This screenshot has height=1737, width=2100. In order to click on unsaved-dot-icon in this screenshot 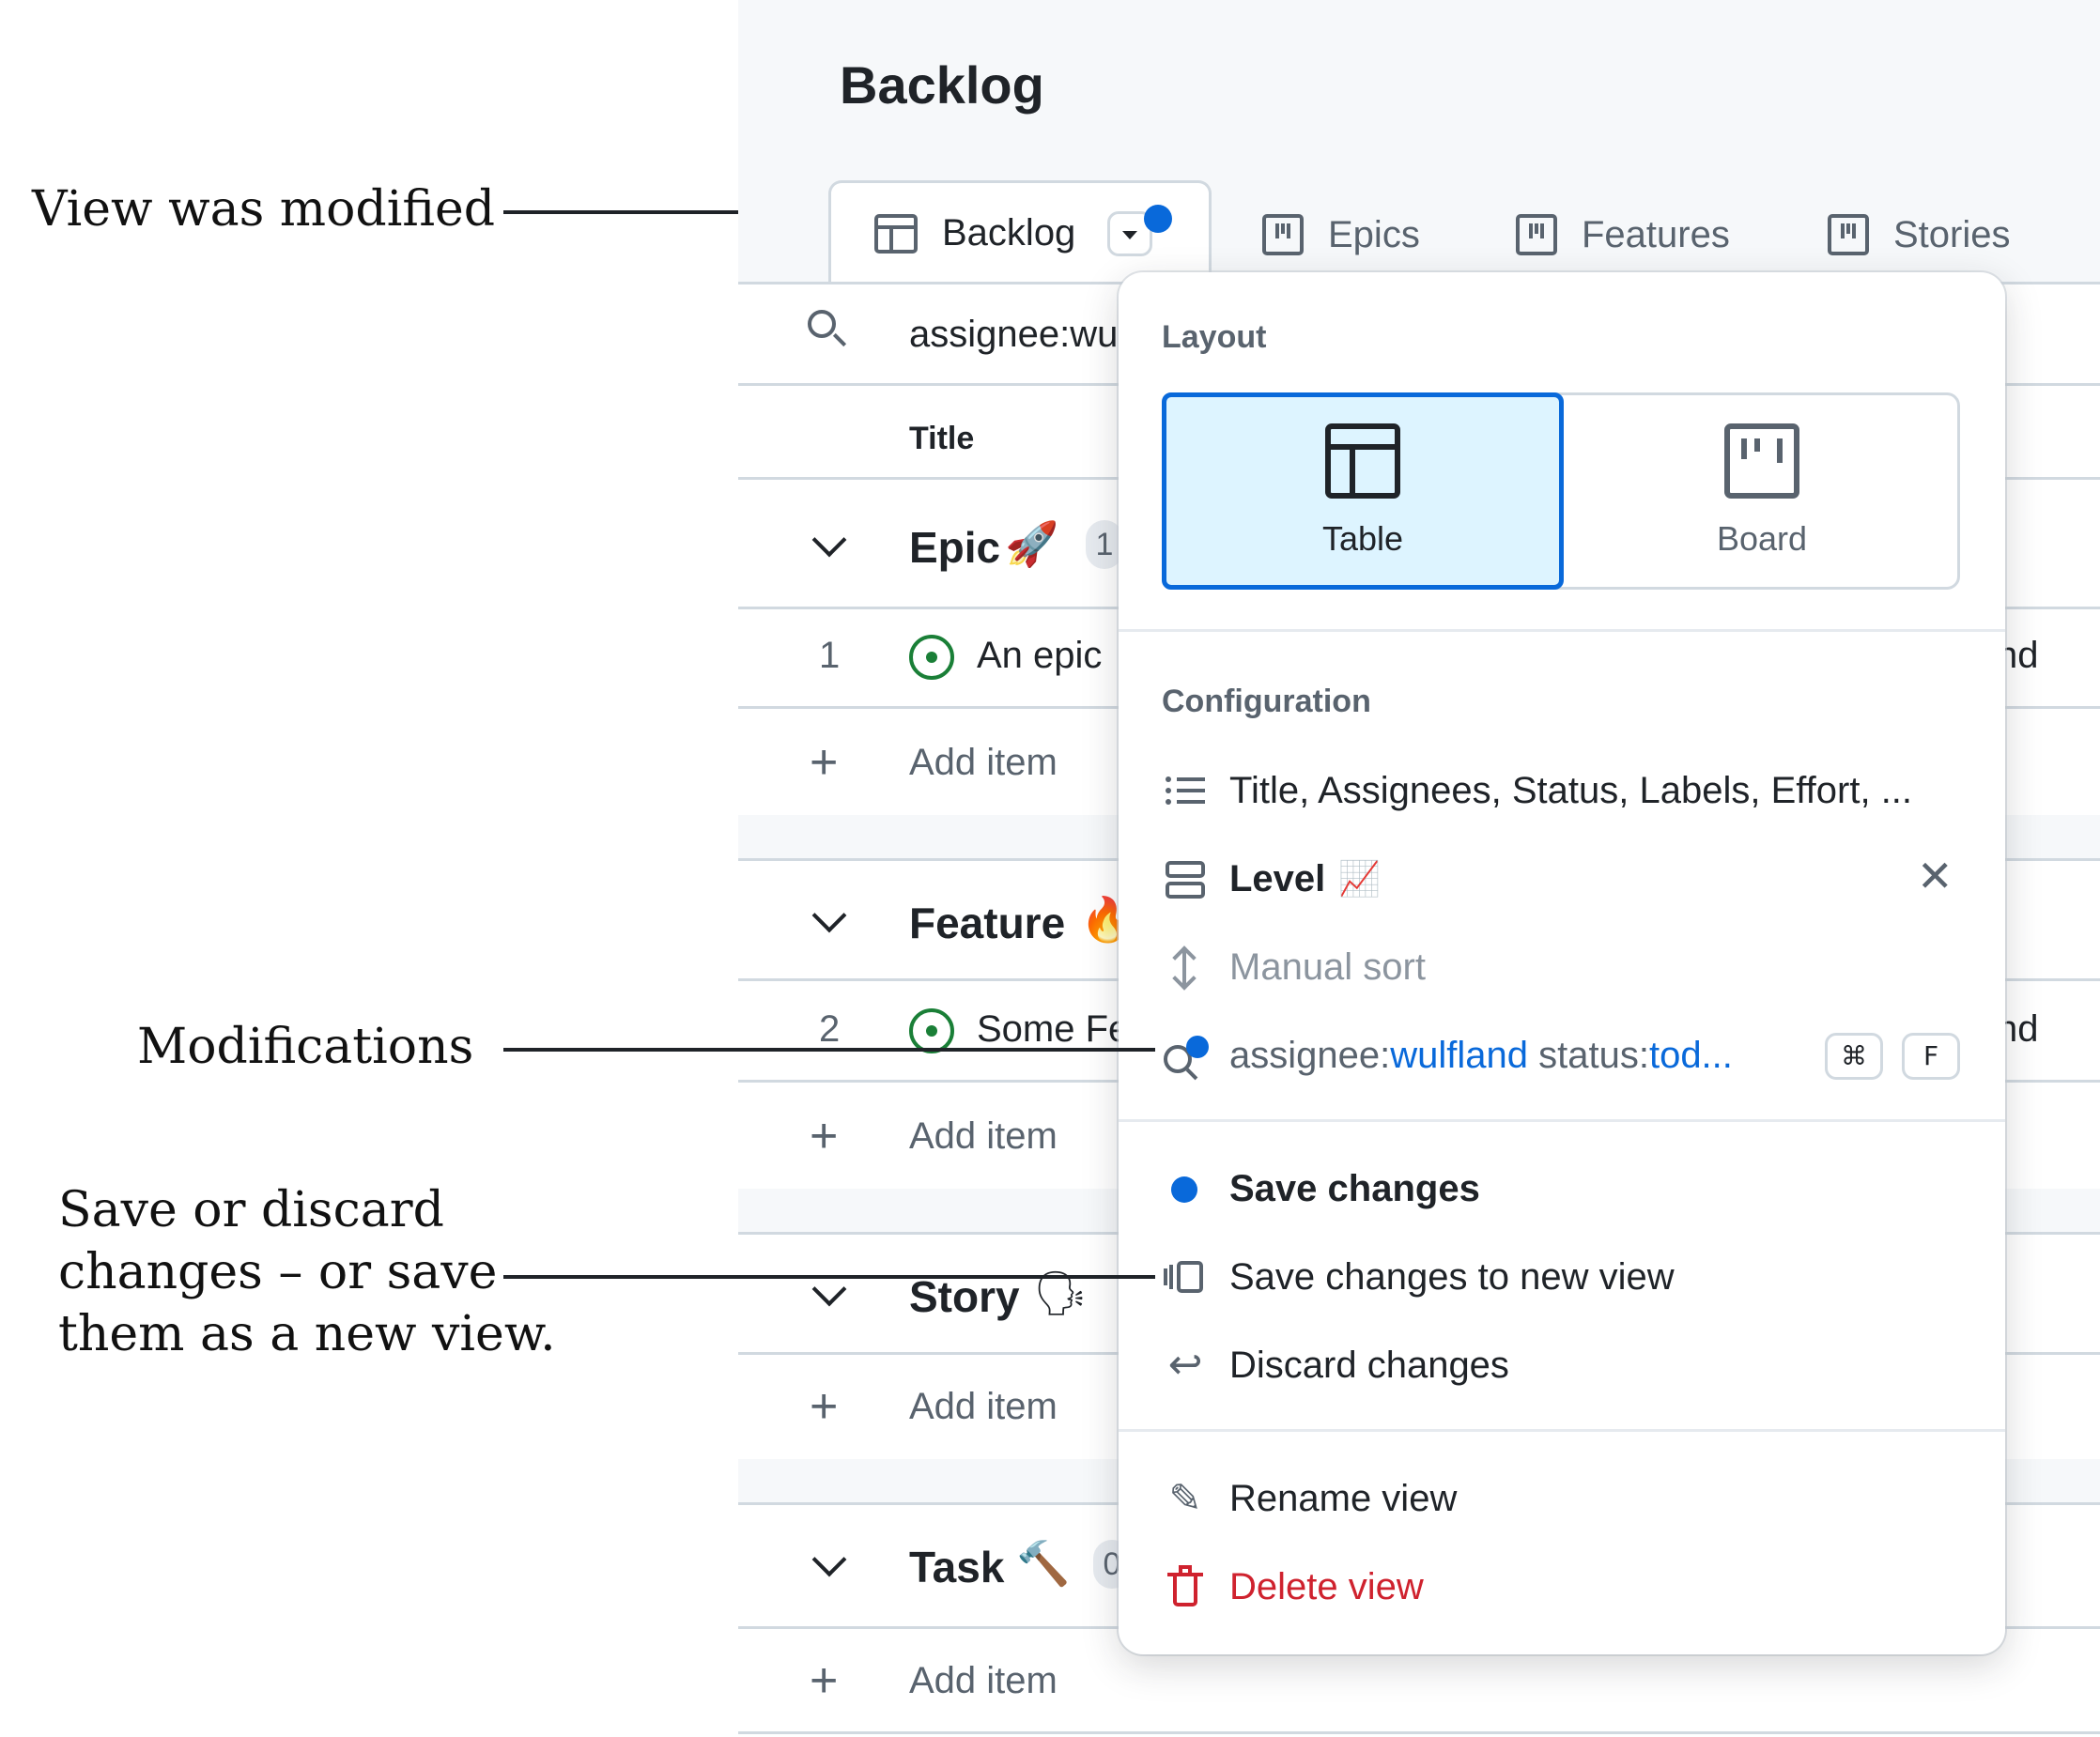, I will do `click(1185, 1188)`.